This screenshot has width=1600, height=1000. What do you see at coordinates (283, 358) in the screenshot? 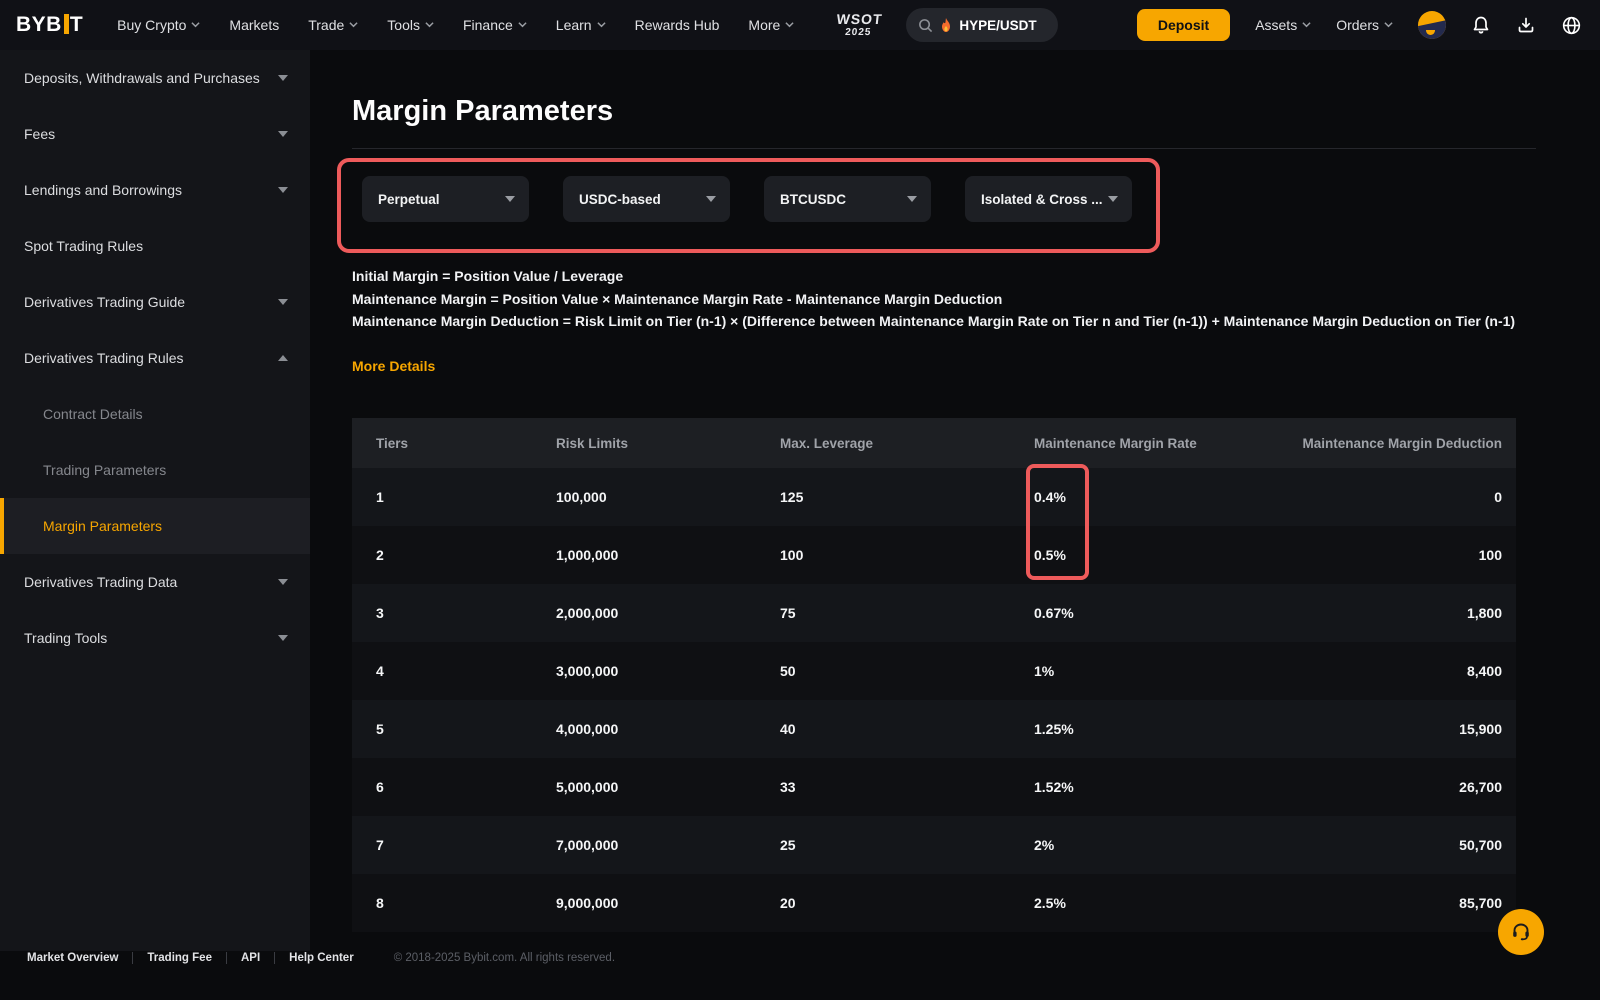
I see `chevron-up-icon` at bounding box center [283, 358].